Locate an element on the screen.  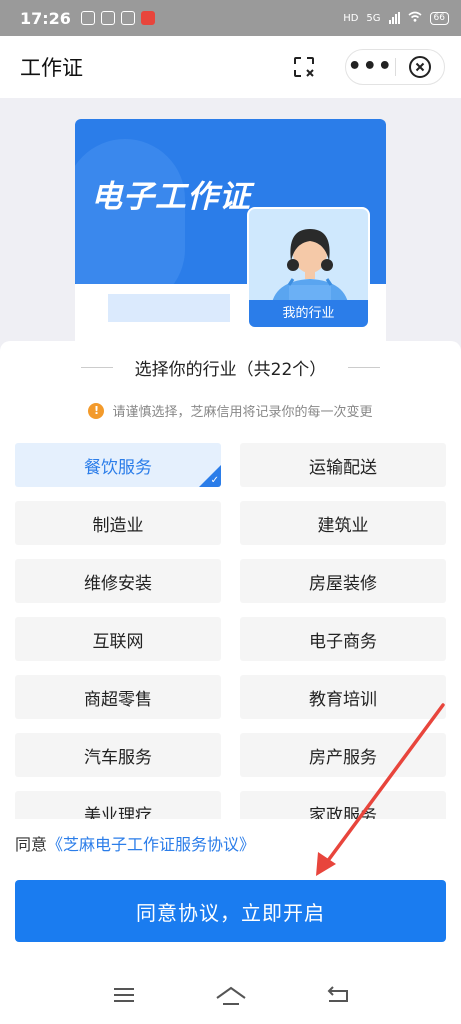
check-icon: ✓ is located at coordinates (214, 480).